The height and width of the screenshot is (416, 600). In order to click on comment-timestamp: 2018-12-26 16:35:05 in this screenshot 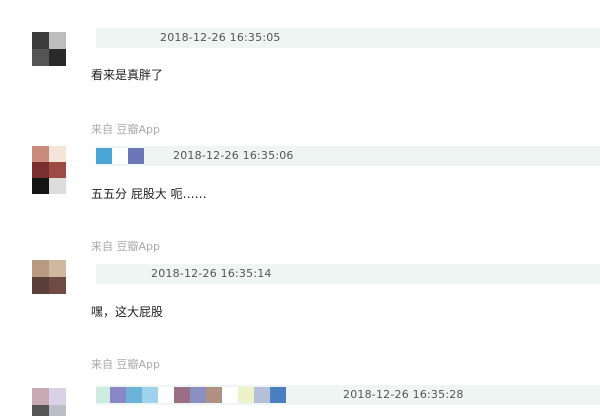, I will do `click(220, 37)`.